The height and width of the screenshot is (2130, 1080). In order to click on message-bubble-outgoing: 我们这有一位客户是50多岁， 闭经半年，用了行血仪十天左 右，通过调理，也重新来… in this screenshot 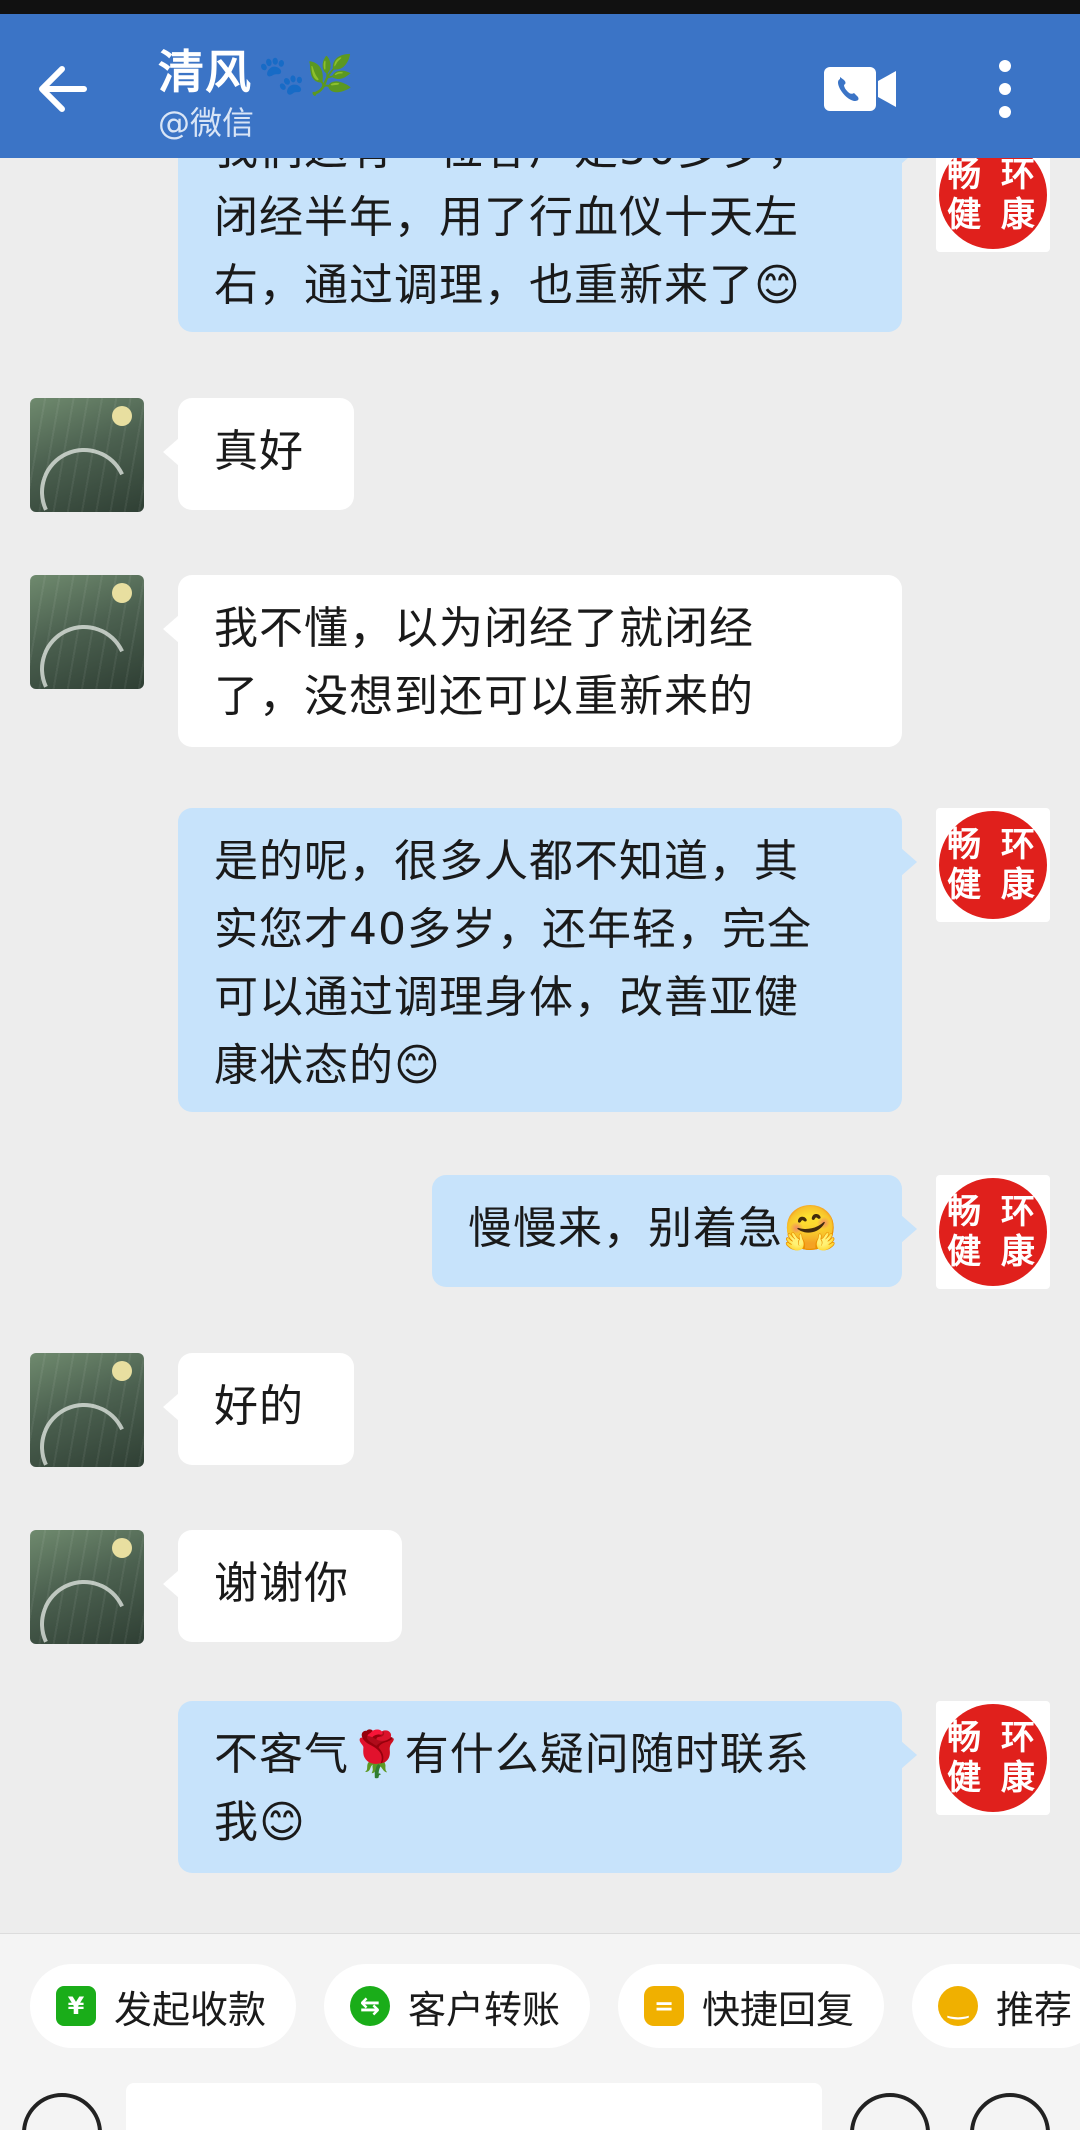, I will do `click(547, 245)`.